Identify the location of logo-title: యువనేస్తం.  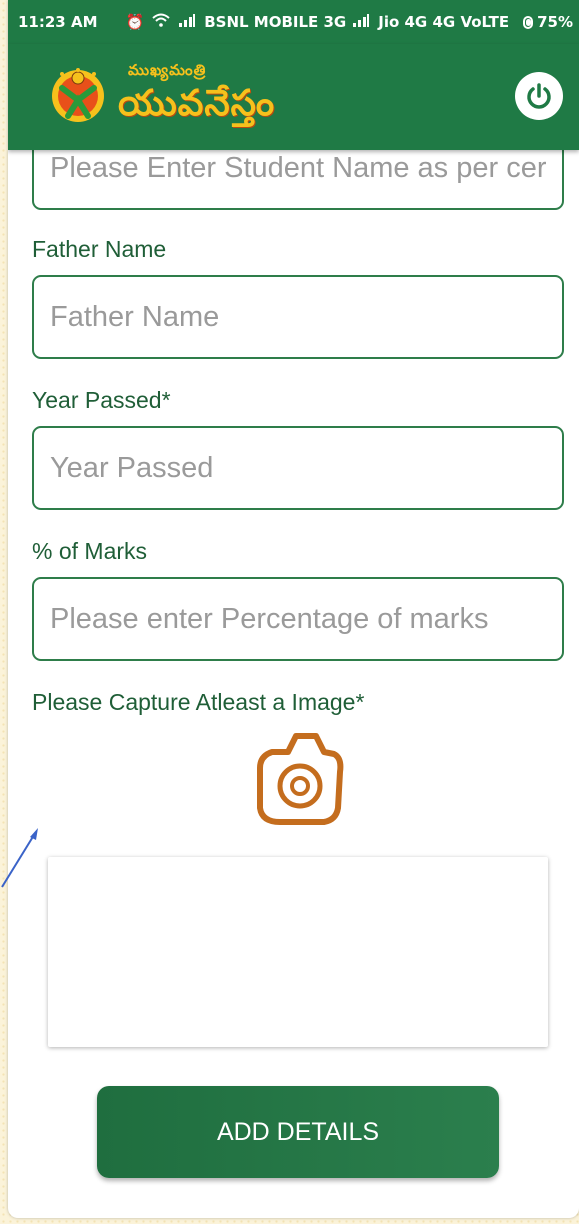
(197, 103).